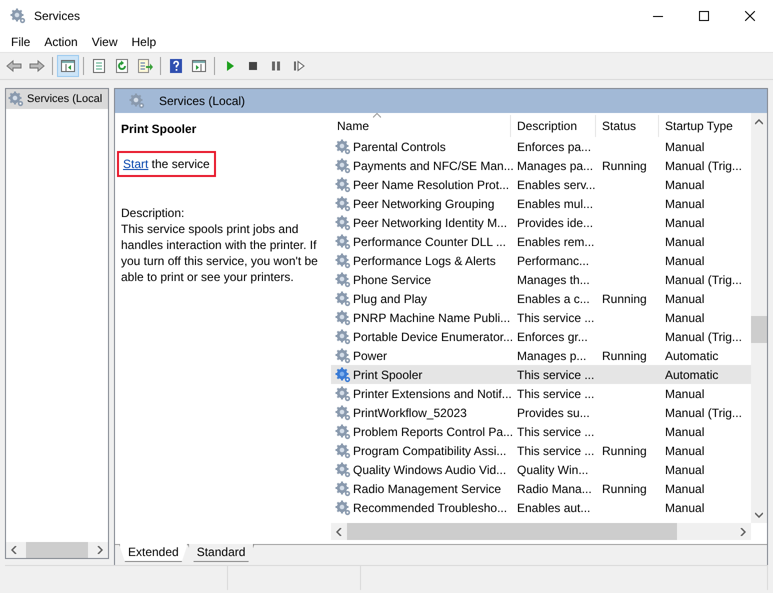  Describe the element at coordinates (153, 213) in the screenshot. I see `description-label: Description:` at that location.